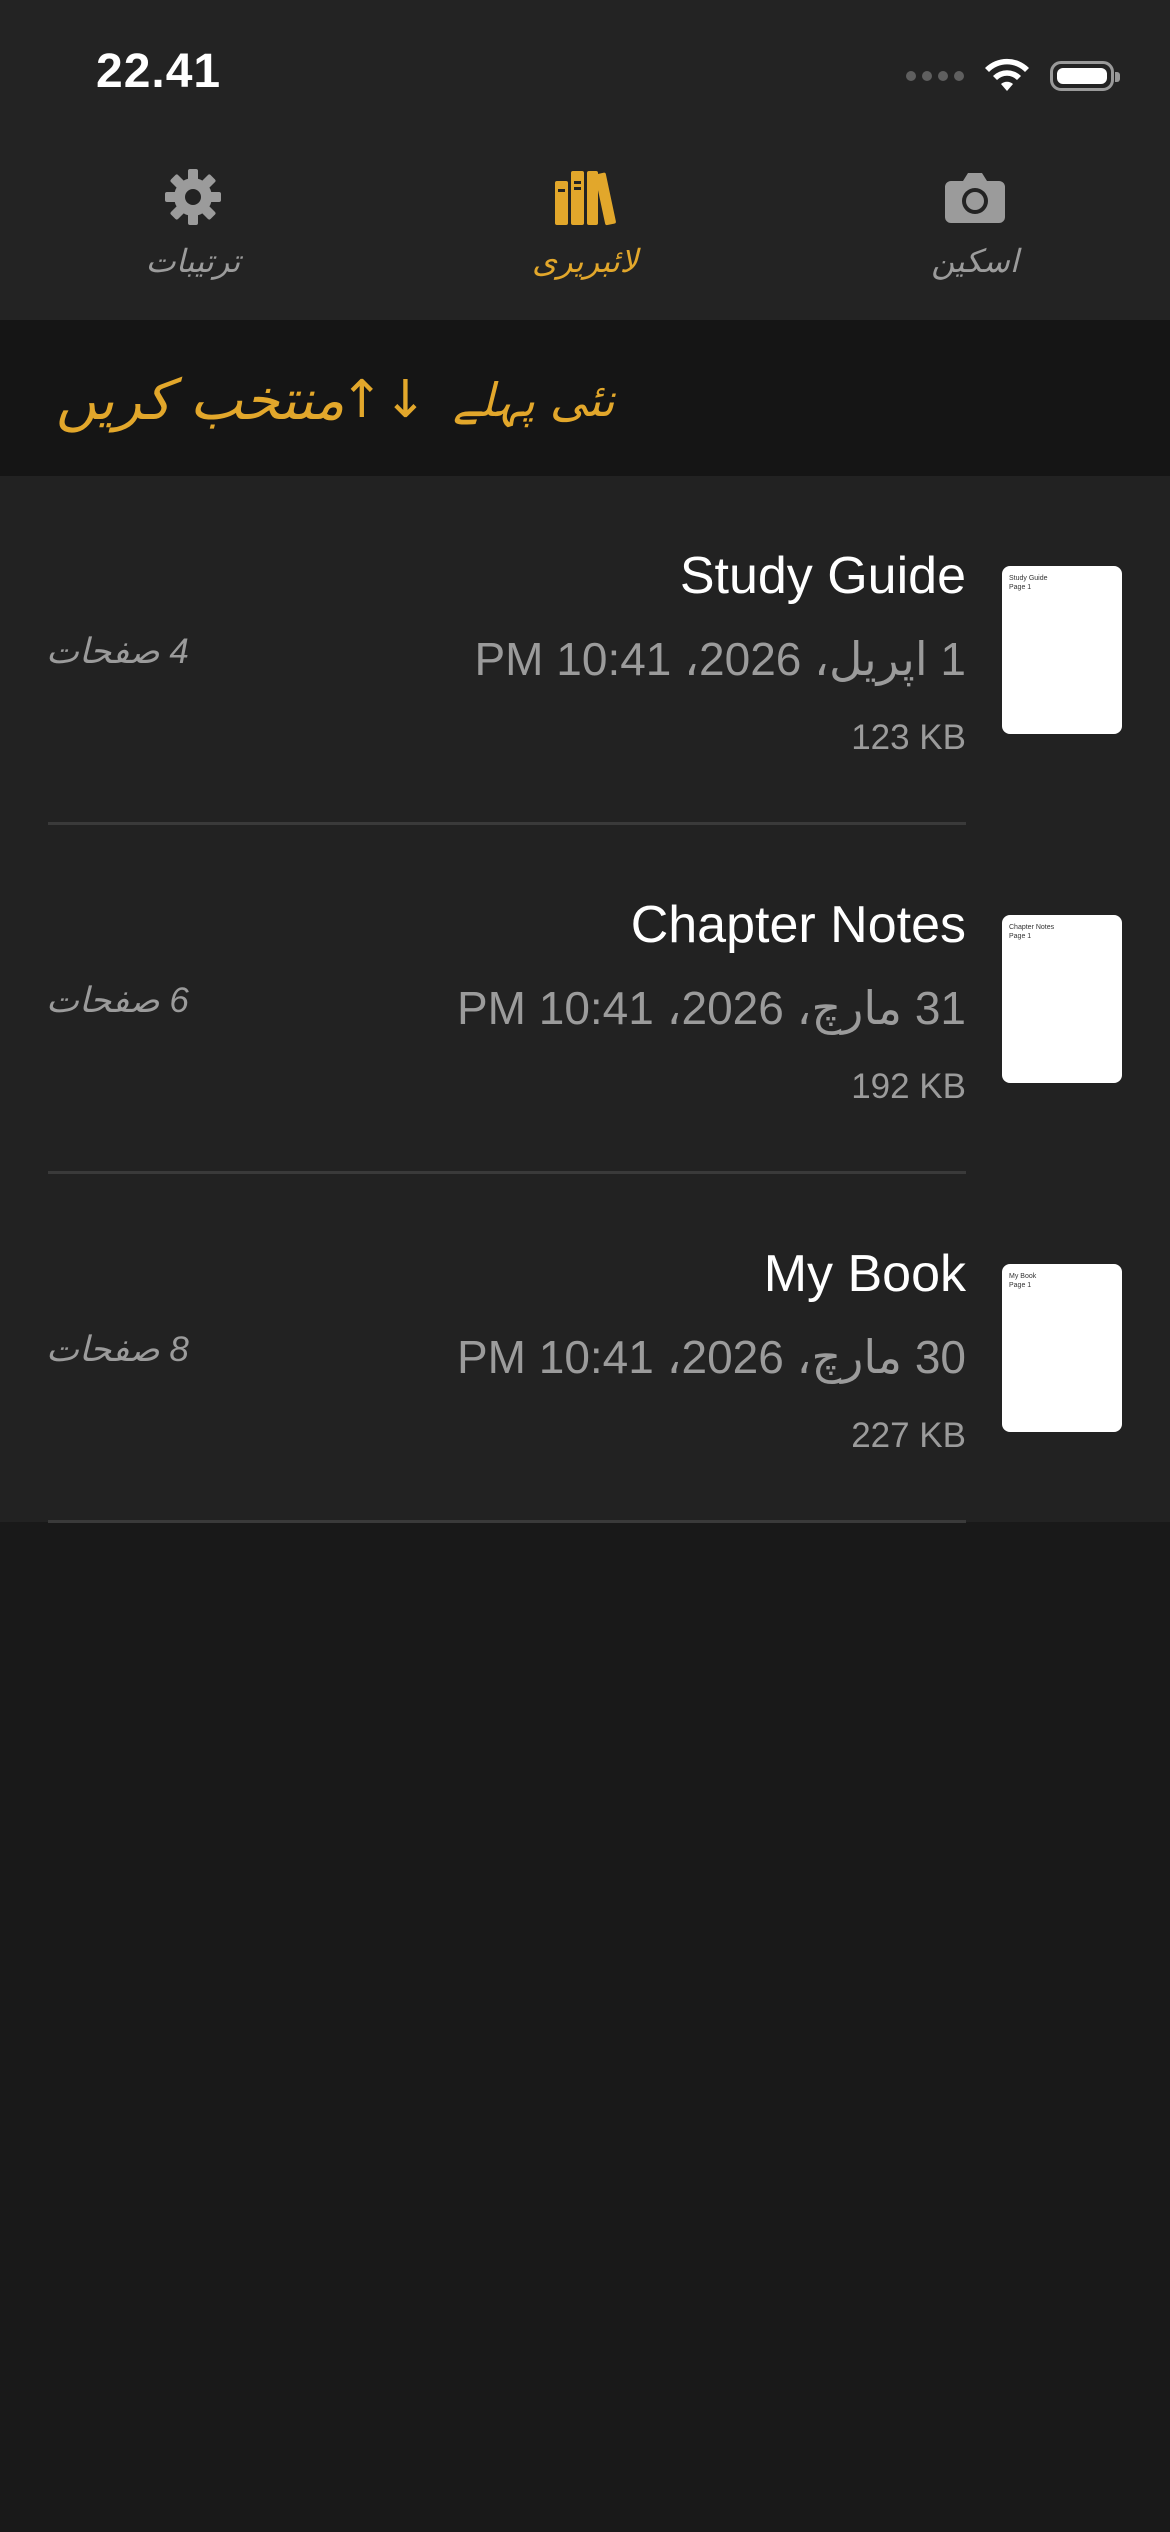  I want to click on document-size: 192 KB, so click(908, 1086).